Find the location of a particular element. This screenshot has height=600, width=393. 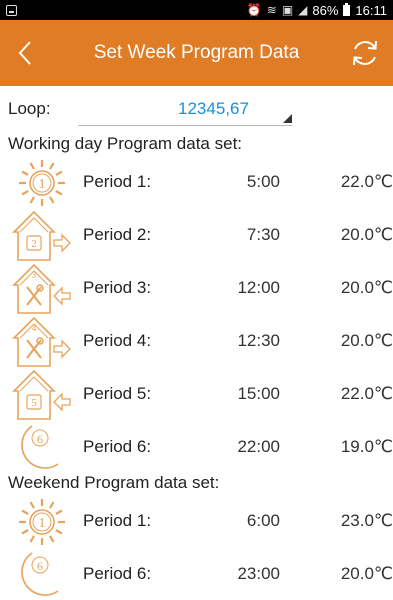

wifi-icon: ≋ is located at coordinates (271, 10).